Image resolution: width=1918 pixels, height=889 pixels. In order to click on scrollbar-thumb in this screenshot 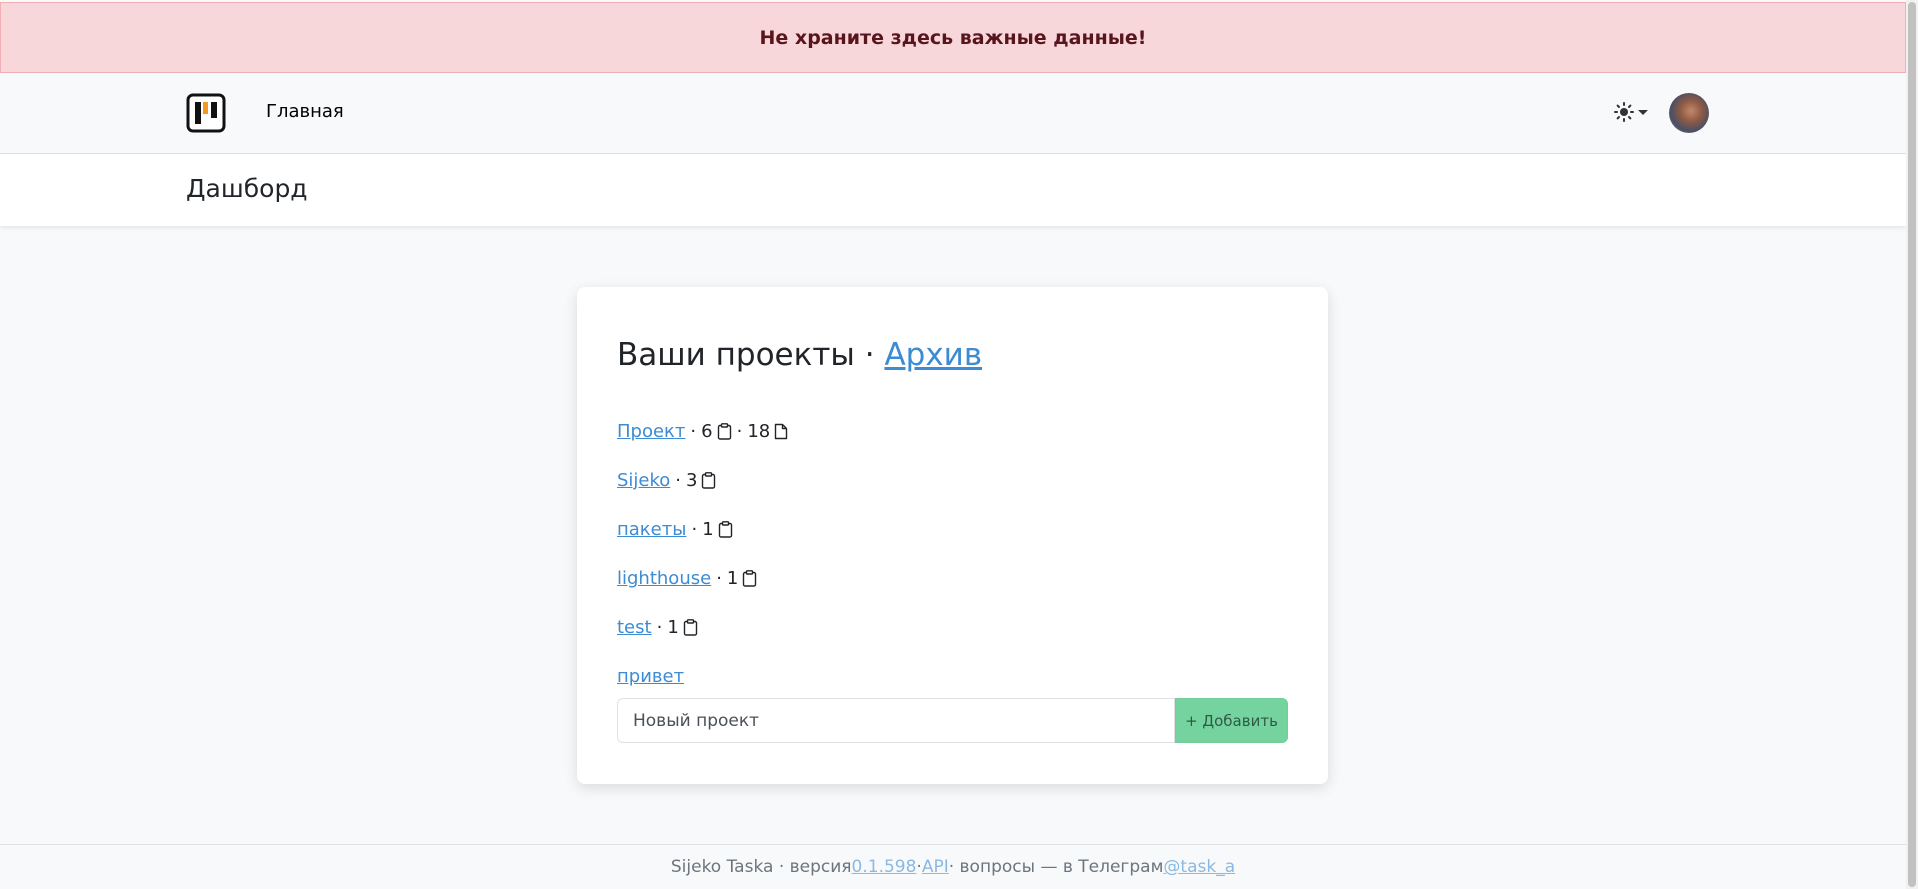, I will do `click(1912, 444)`.